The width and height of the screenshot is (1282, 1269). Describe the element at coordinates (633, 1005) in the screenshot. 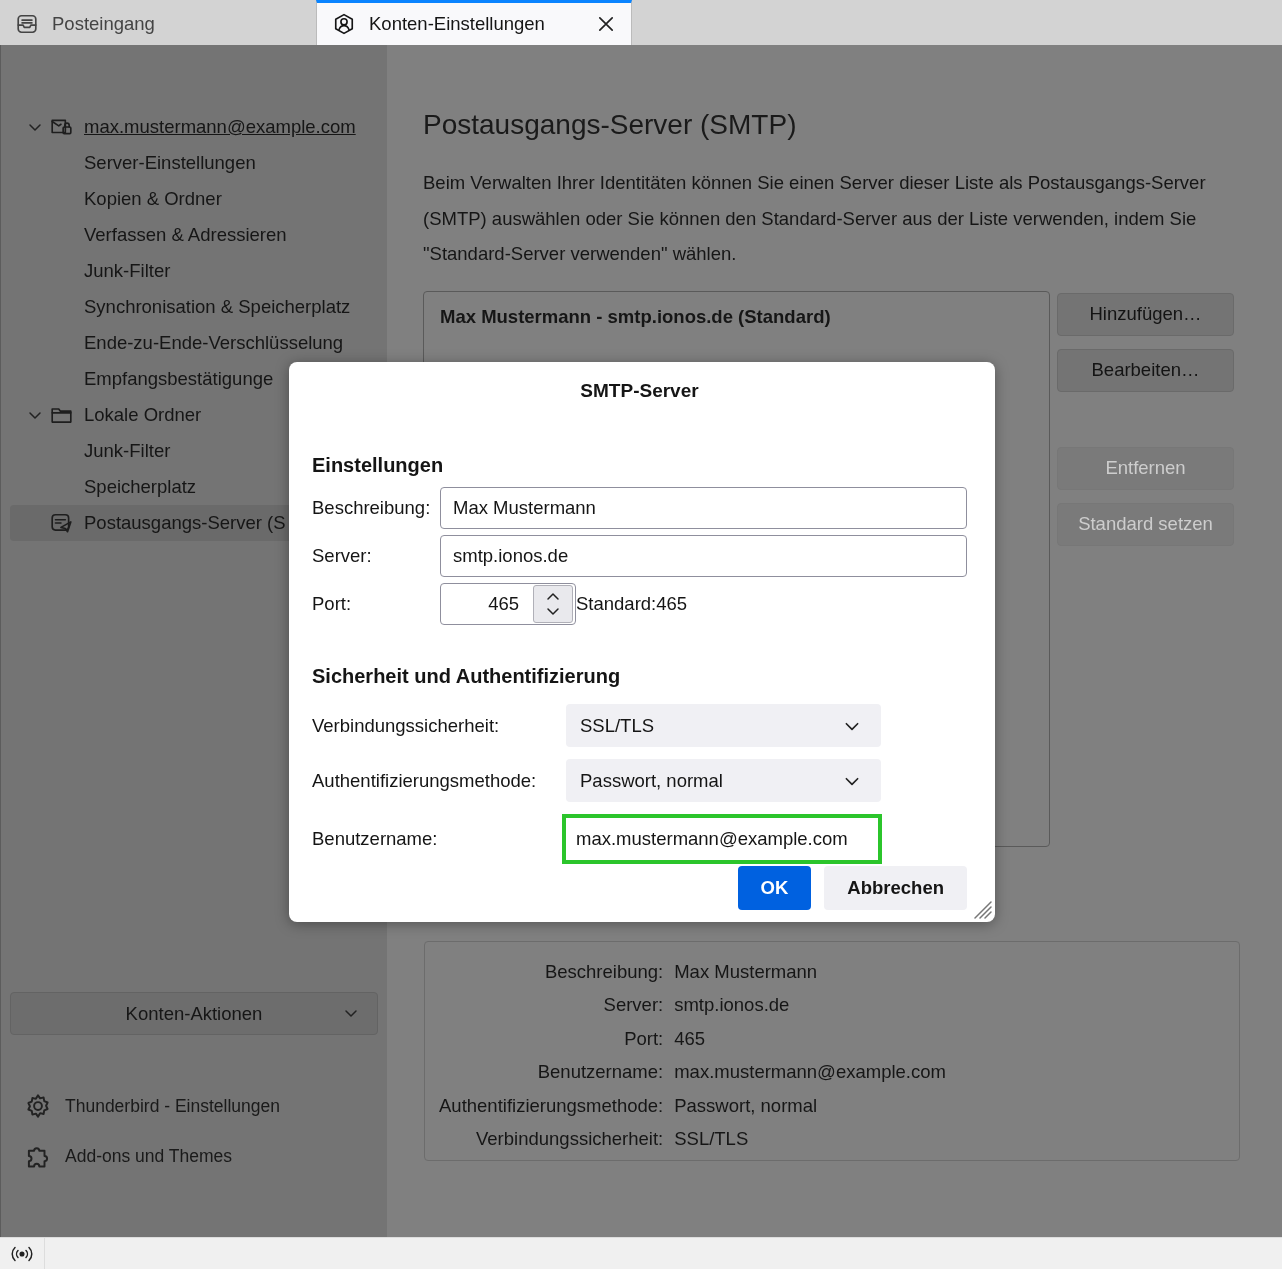

I see `detail-label: Server:` at that location.